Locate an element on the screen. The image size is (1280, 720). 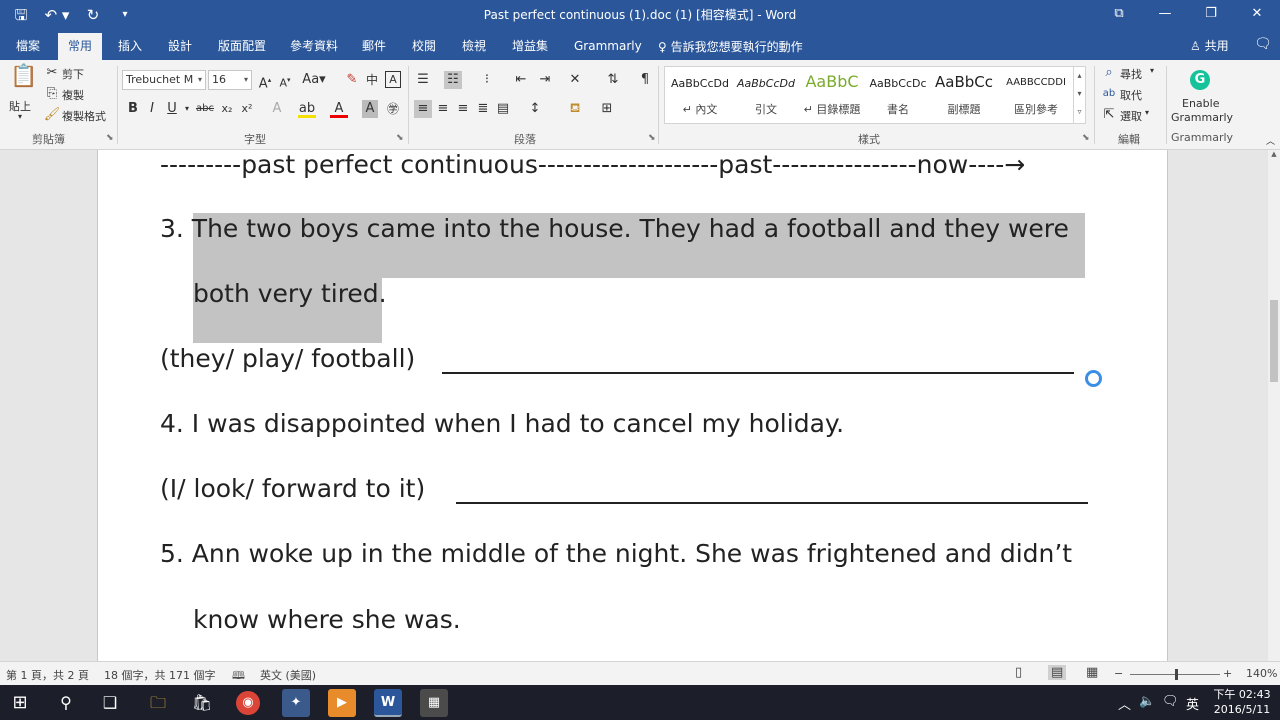
style-subtle-reference: AABBCCDDI 區別參考 is located at coordinates (1036, 95).